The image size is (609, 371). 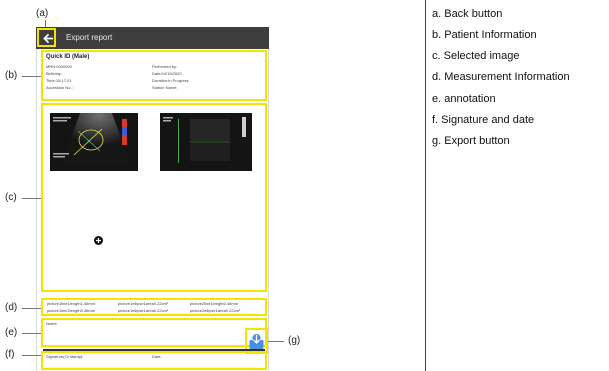 I want to click on measurement-r2c1: picture1line2length0.46mm, so click(x=71, y=310).